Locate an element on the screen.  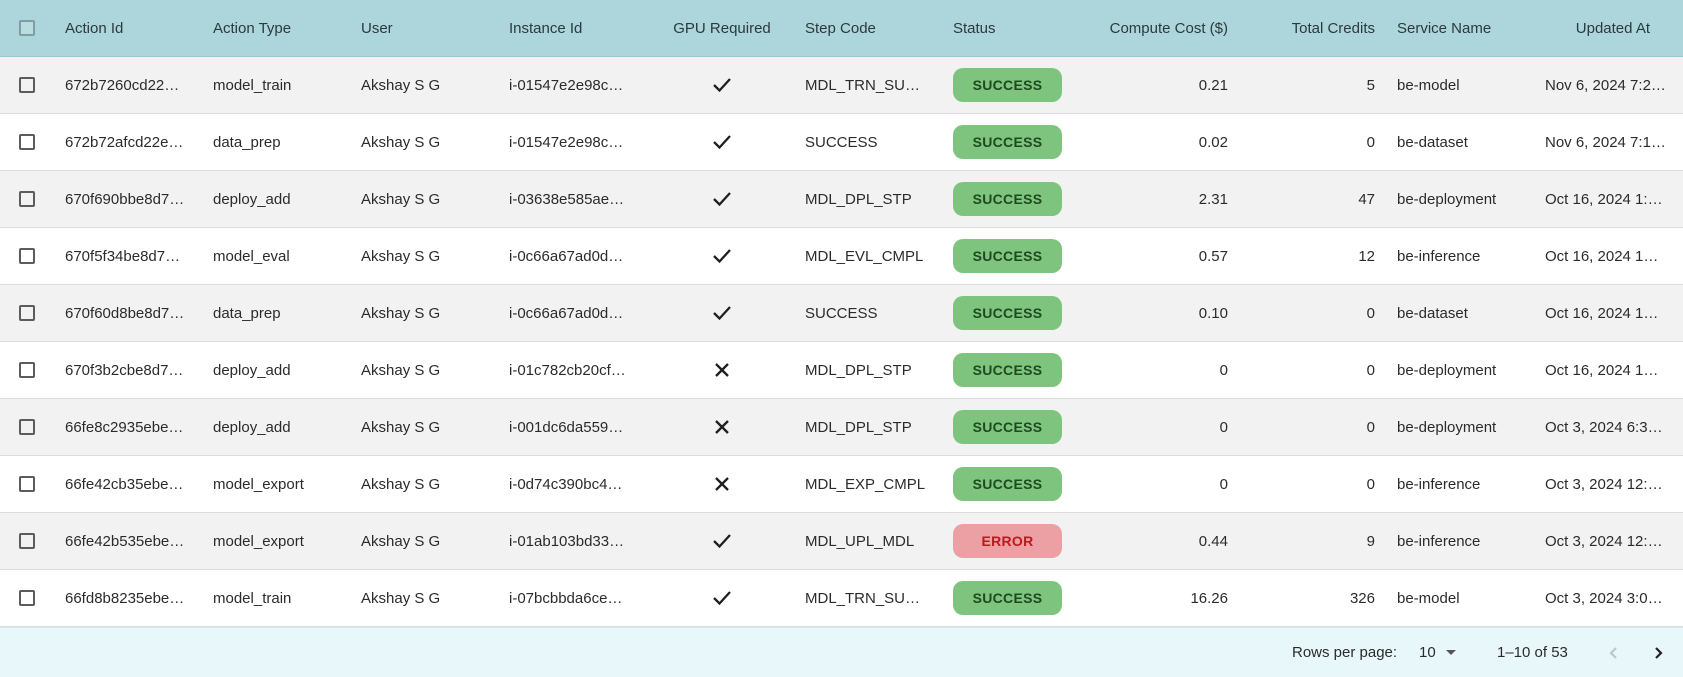
cell-step-code: MDL_EVL_CMPL is located at coordinates (864, 256).